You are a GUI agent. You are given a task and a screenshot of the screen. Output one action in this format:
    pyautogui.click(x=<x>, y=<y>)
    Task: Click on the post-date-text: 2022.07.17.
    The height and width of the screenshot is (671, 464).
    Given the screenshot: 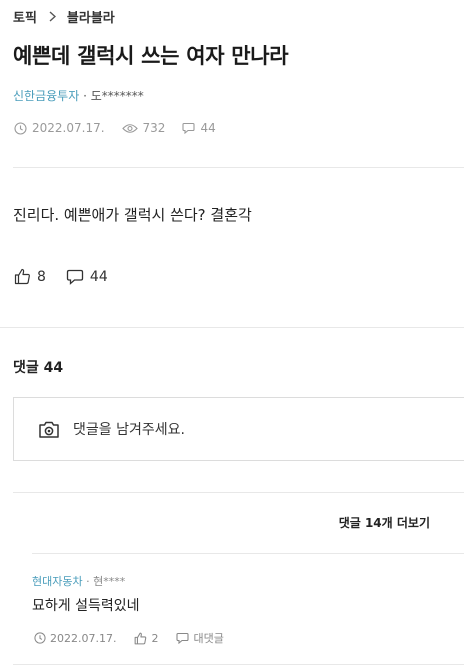 What is the action you would take?
    pyautogui.click(x=68, y=128)
    